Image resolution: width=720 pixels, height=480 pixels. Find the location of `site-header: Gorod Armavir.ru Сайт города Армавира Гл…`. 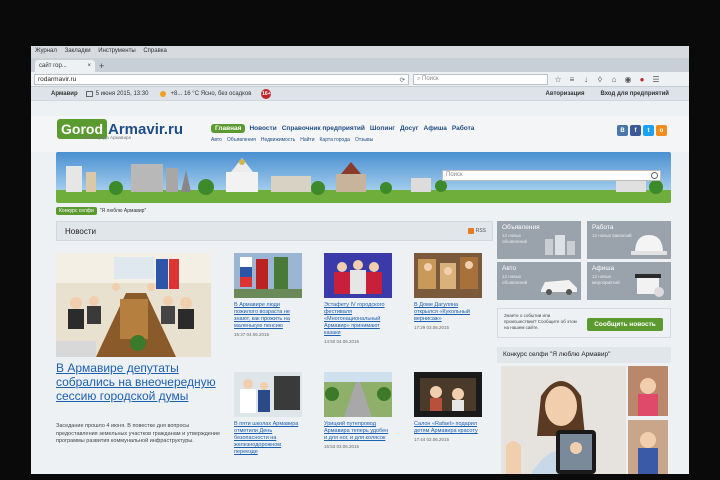

site-header: Gorod Armavir.ru Сайт города Армавира Гл… is located at coordinates (360, 134).